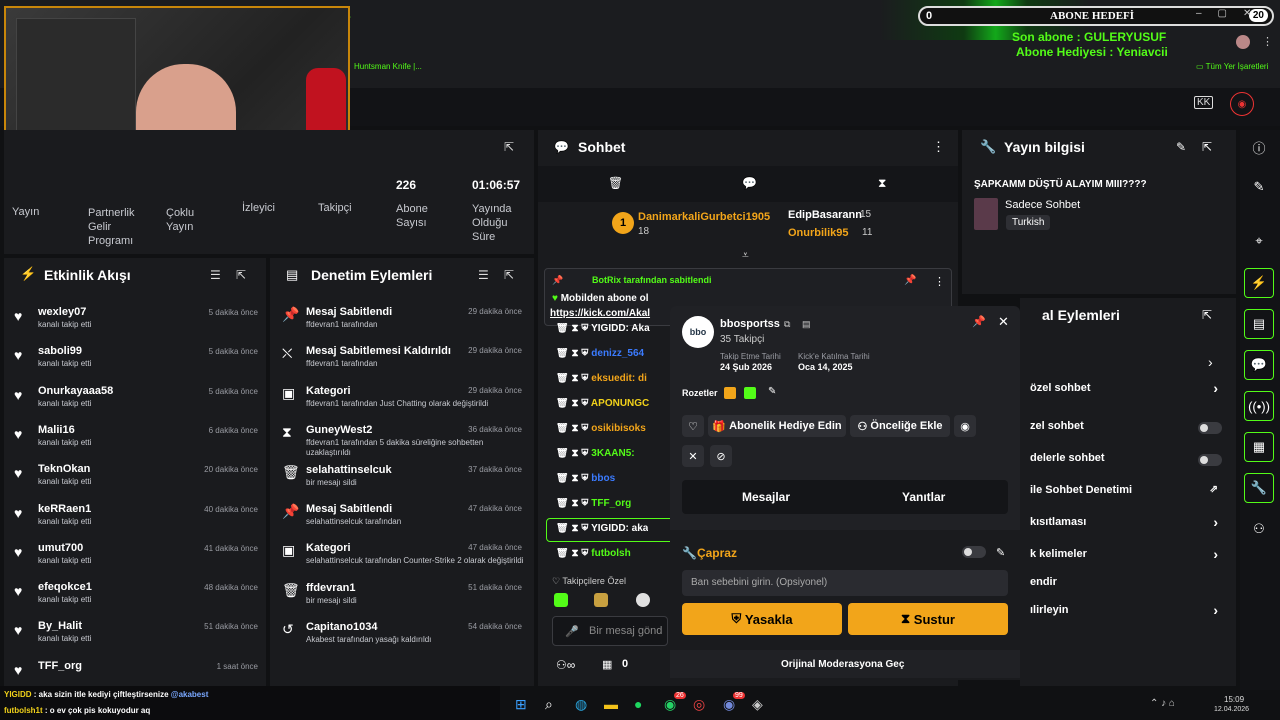 The width and height of the screenshot is (1280, 720). Describe the element at coordinates (1003, 322) in the screenshot. I see `close-icon: ✕` at that location.